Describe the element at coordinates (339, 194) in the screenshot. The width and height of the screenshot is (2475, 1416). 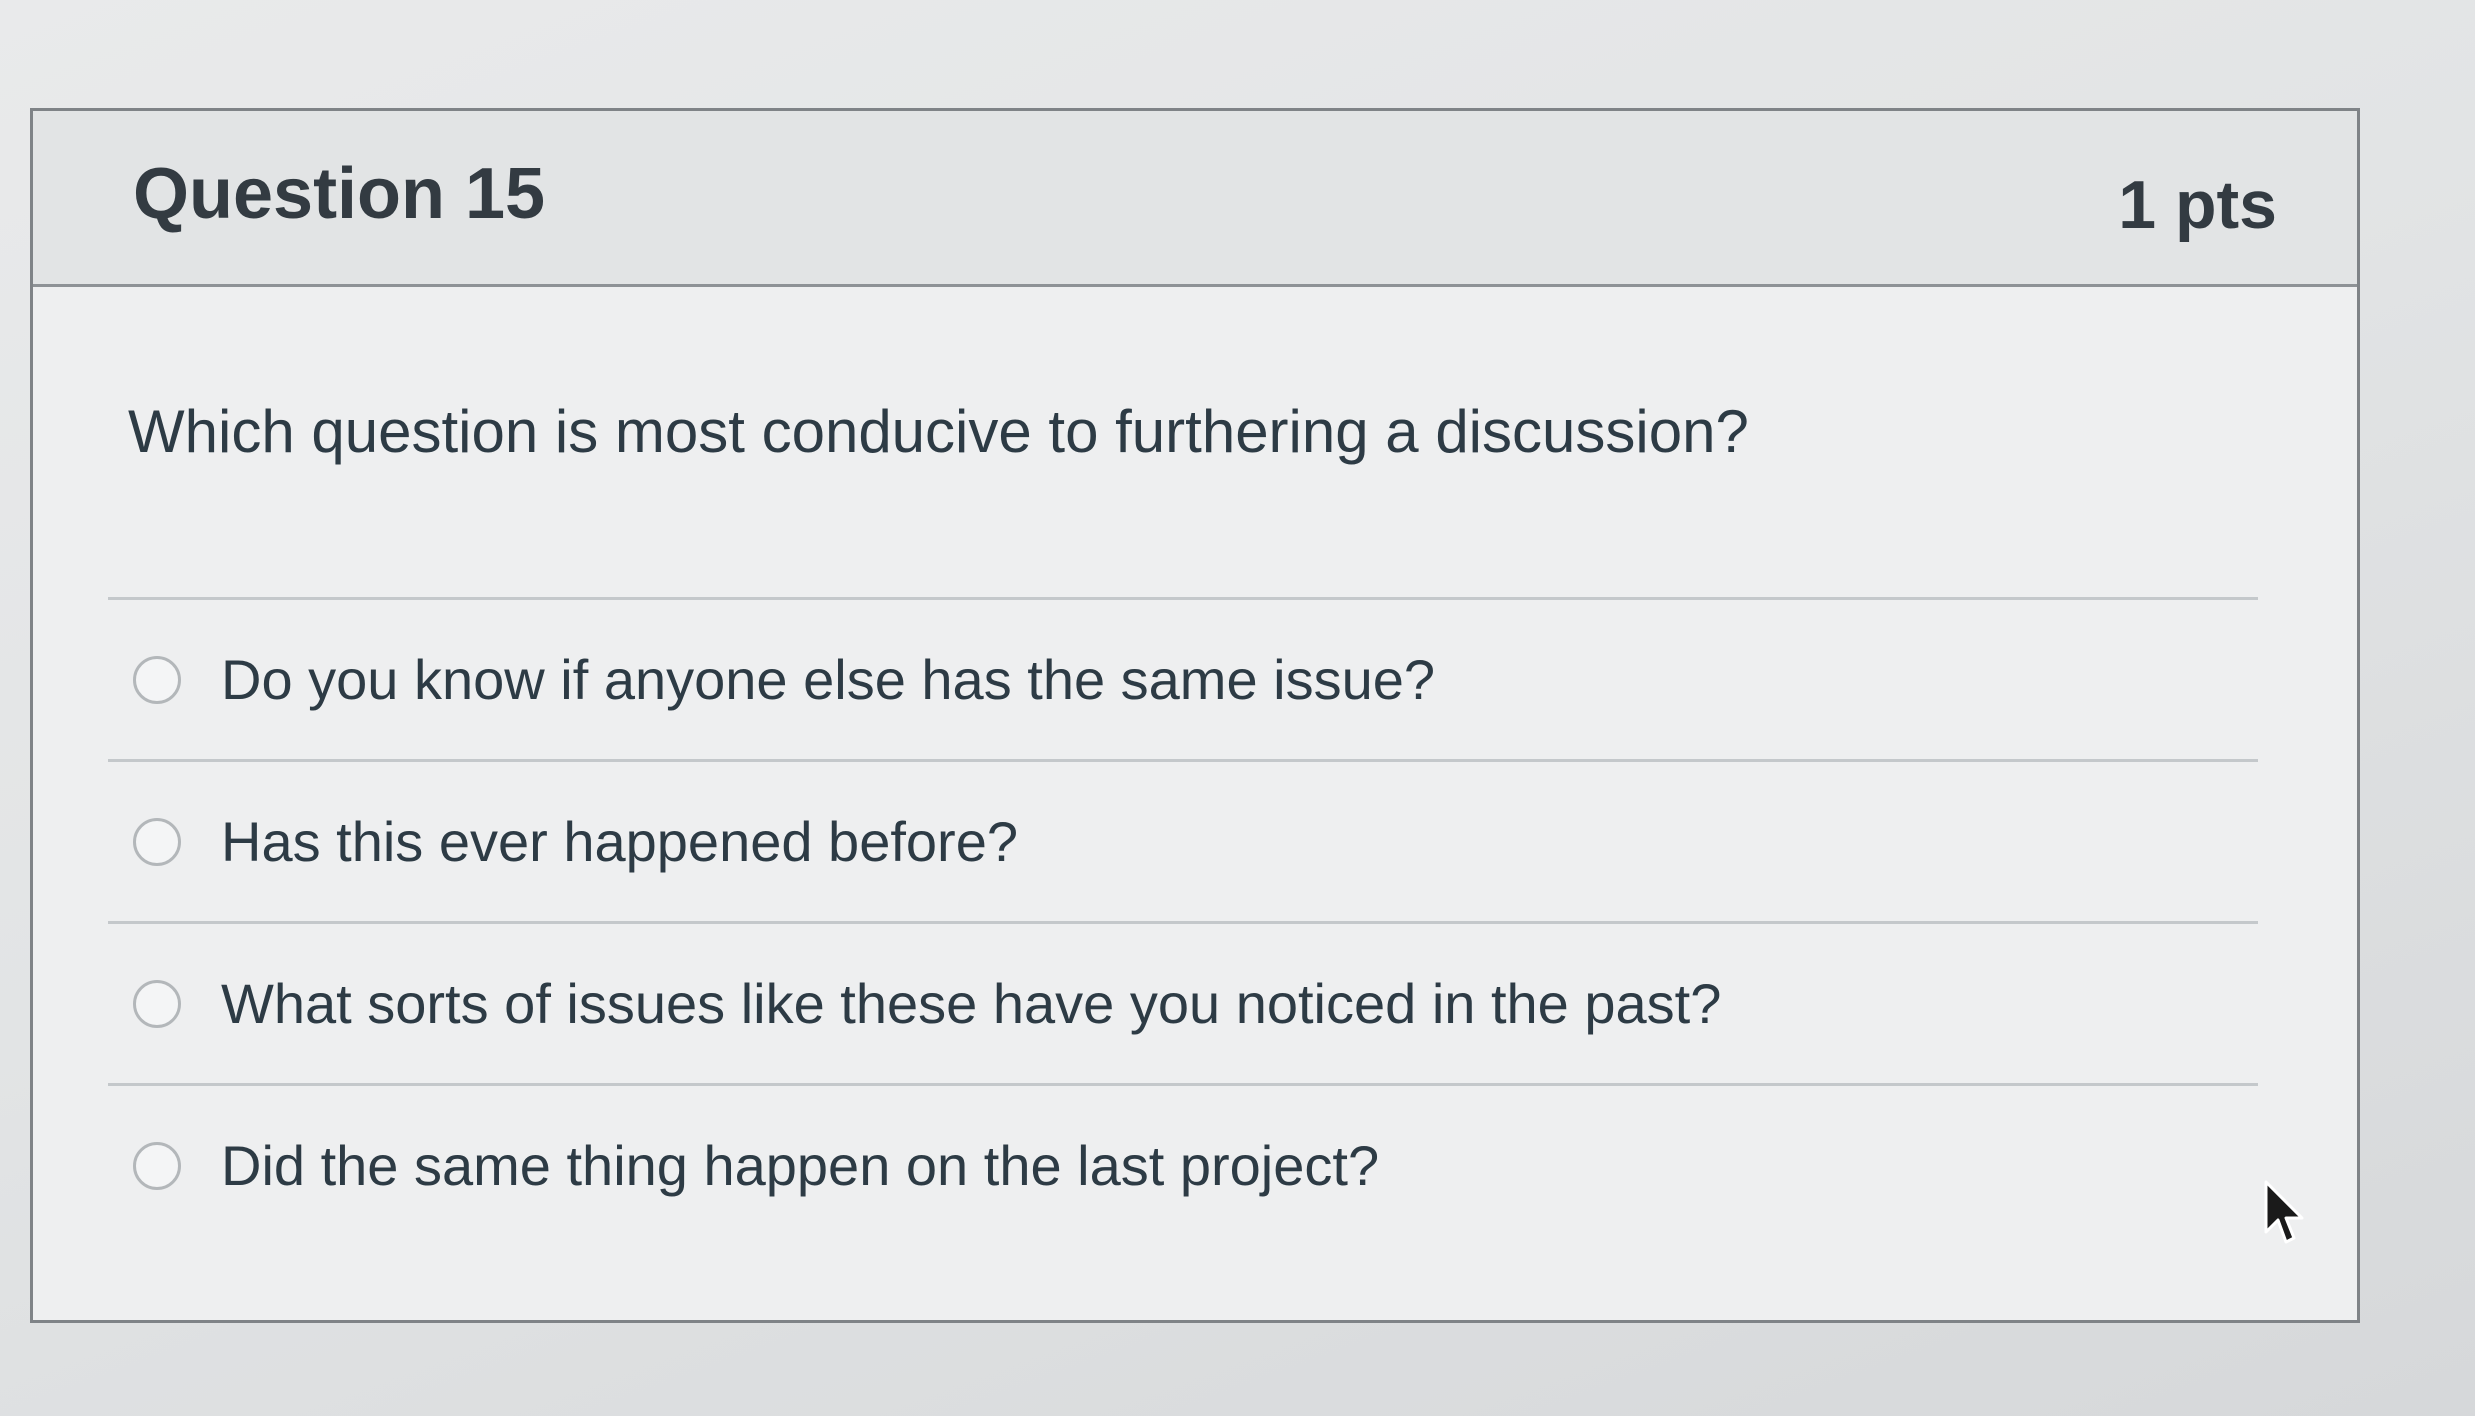
I see `question-title: Question 15` at that location.